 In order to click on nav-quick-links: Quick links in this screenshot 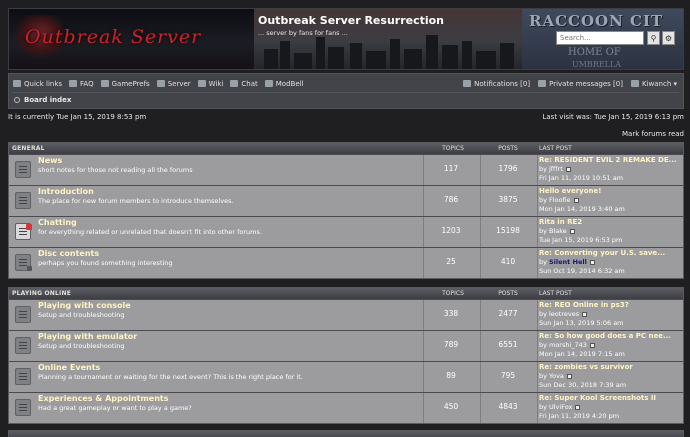, I will do `click(37, 84)`.